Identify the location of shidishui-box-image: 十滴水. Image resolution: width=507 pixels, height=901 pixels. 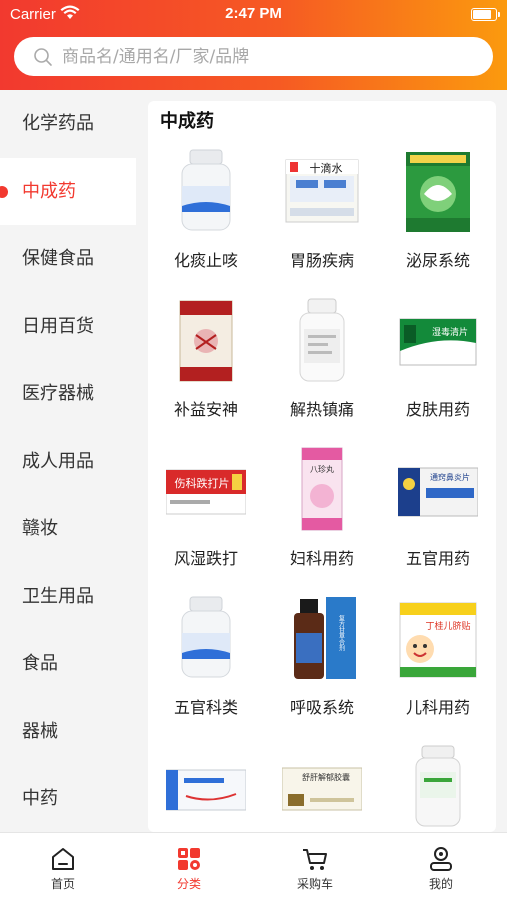
(322, 191).